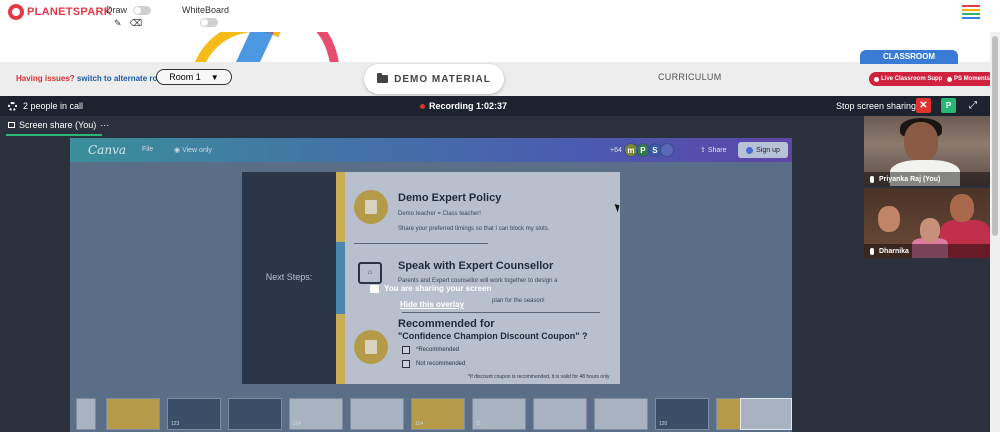 This screenshot has width=1000, height=432. What do you see at coordinates (136, 23) in the screenshot?
I see `eraser-icon: ⌫` at bounding box center [136, 23].